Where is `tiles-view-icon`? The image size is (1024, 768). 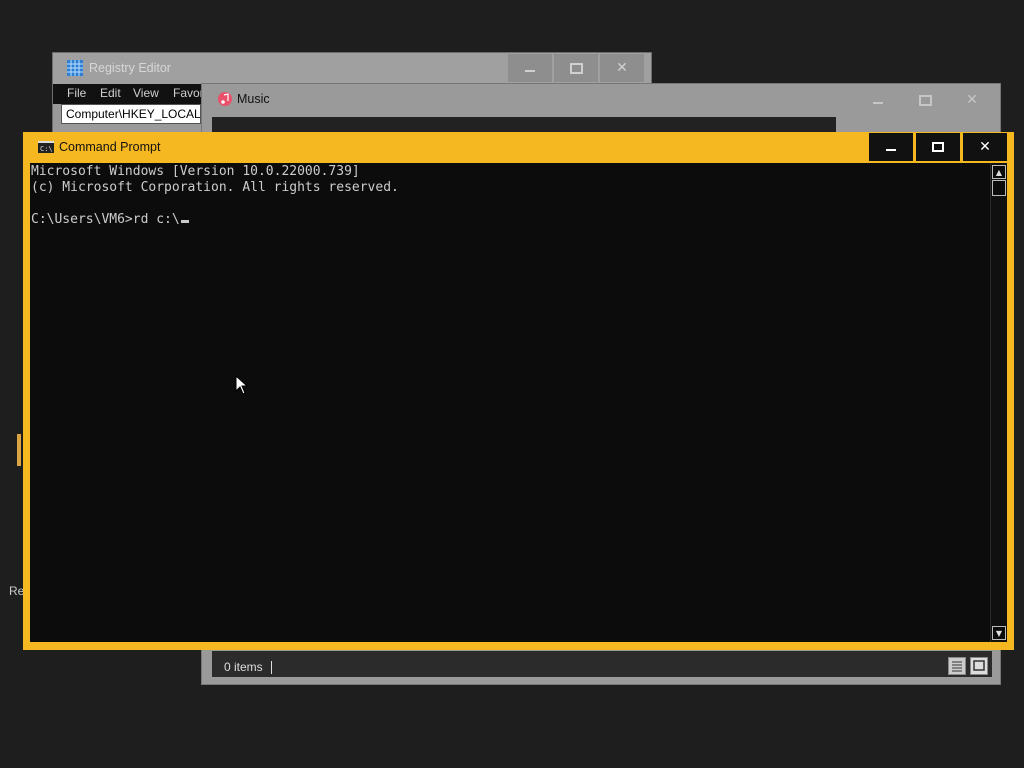
tiles-view-icon is located at coordinates (979, 665).